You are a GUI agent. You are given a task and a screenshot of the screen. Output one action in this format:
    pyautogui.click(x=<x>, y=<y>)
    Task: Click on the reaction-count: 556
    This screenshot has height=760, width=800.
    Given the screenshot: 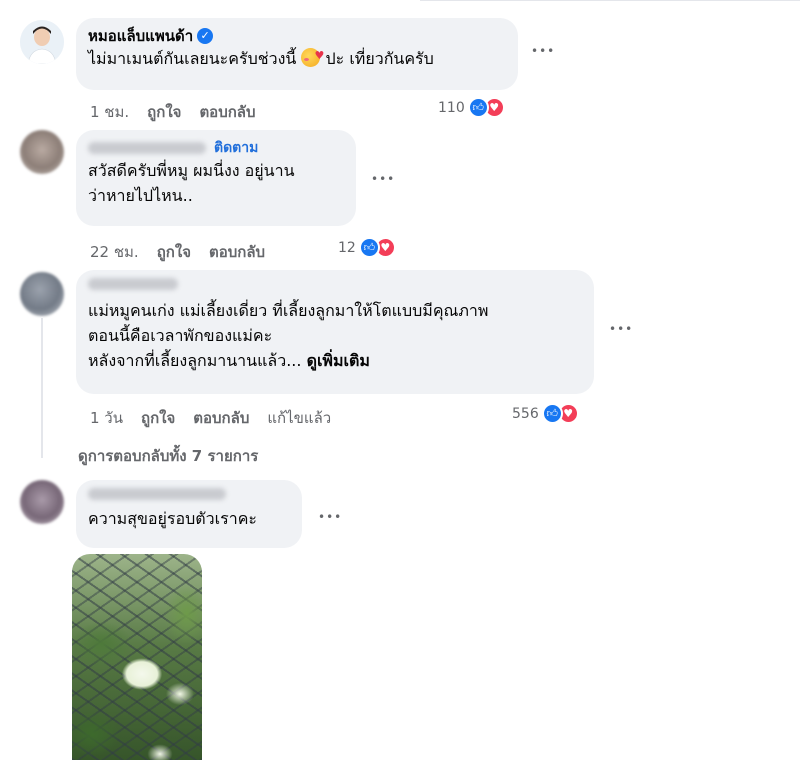 What is the action you would take?
    pyautogui.click(x=525, y=413)
    